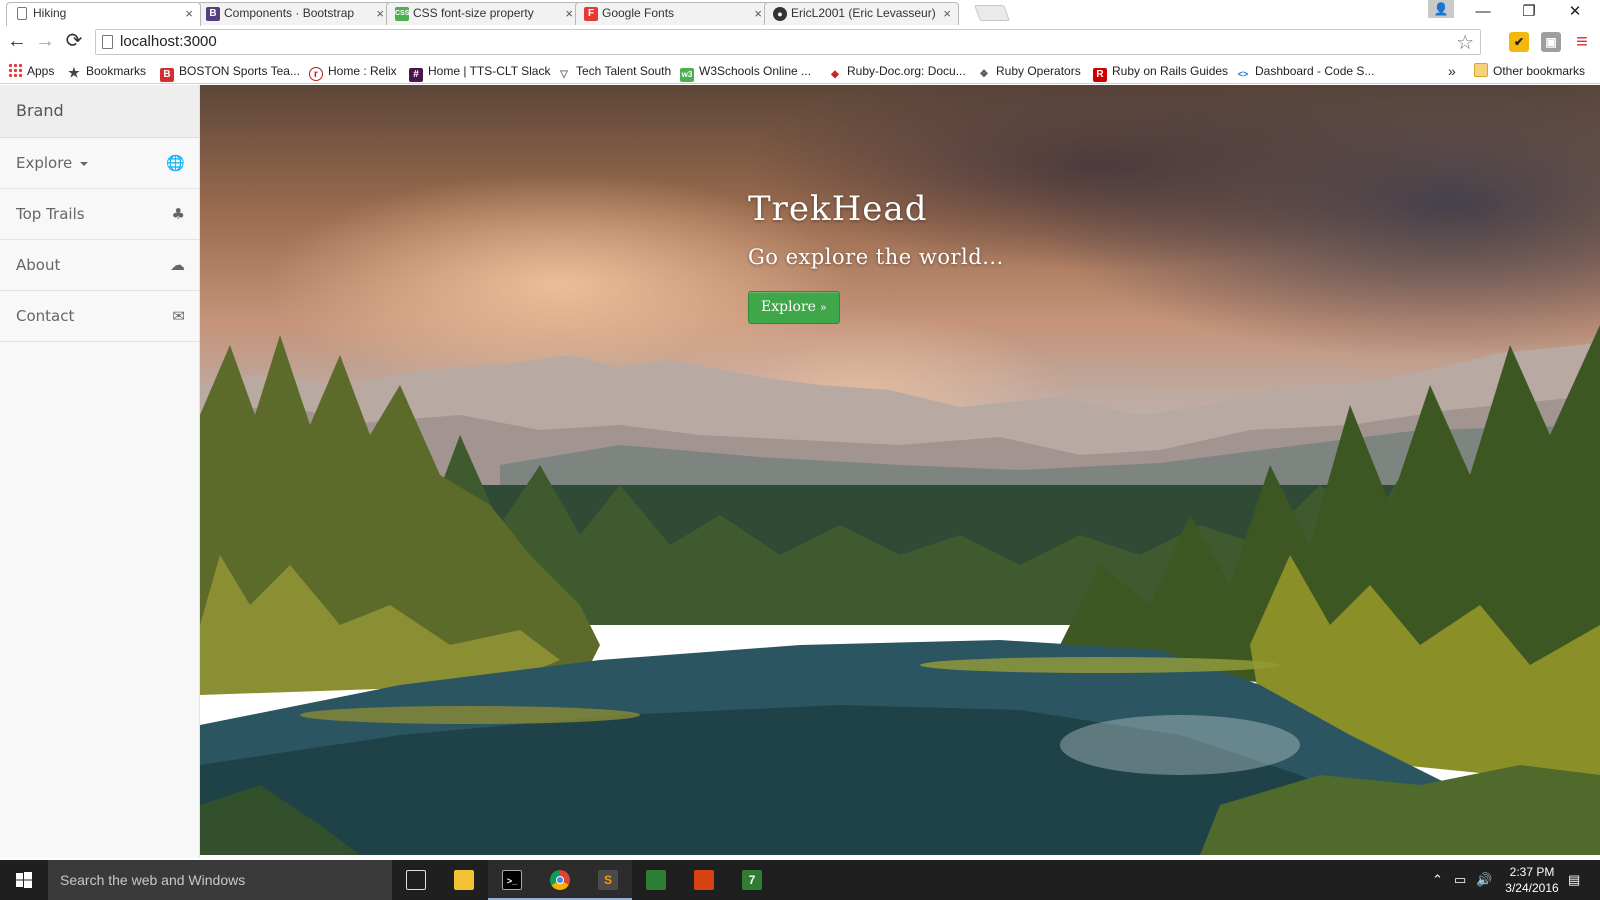  I want to click on reload-button: ⟳, so click(74, 42).